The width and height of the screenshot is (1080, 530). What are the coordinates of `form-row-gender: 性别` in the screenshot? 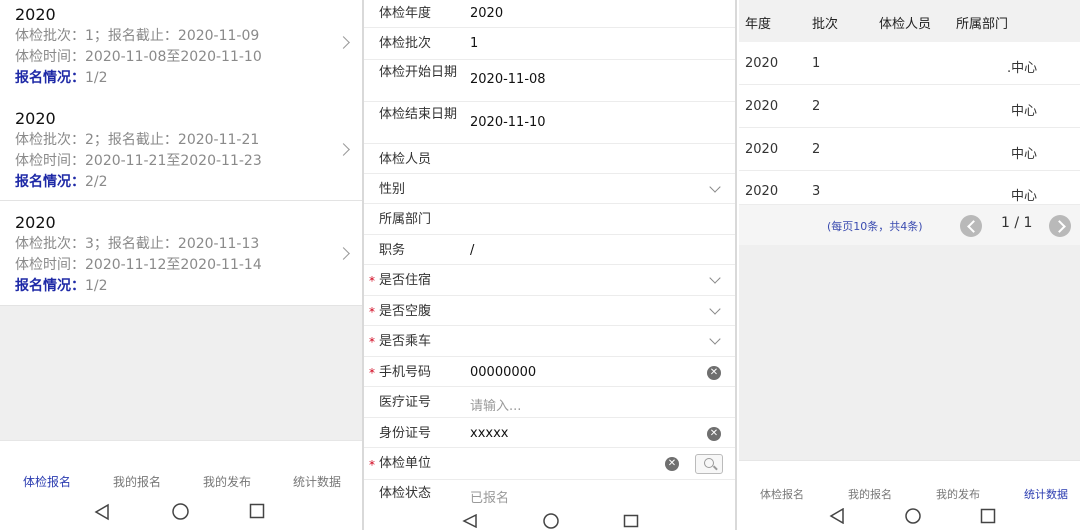 It's located at (549, 189).